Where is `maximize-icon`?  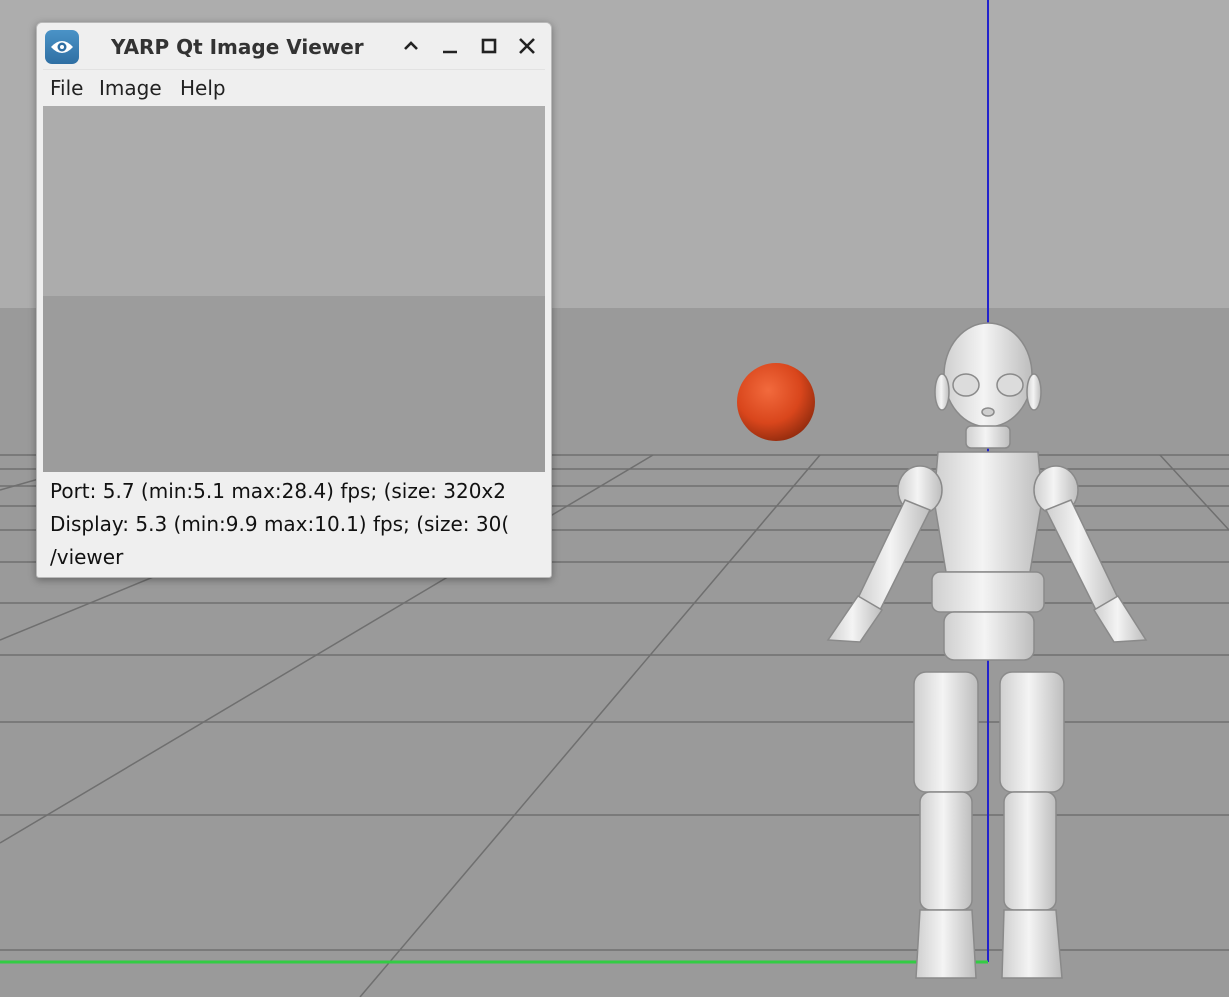 maximize-icon is located at coordinates (489, 46).